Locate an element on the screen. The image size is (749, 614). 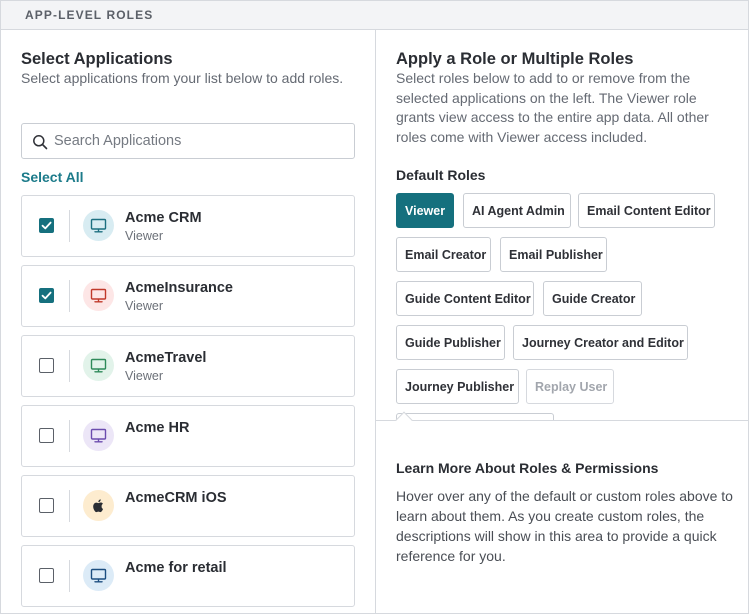
role-button: Guide Creator is located at coordinates (592, 298).